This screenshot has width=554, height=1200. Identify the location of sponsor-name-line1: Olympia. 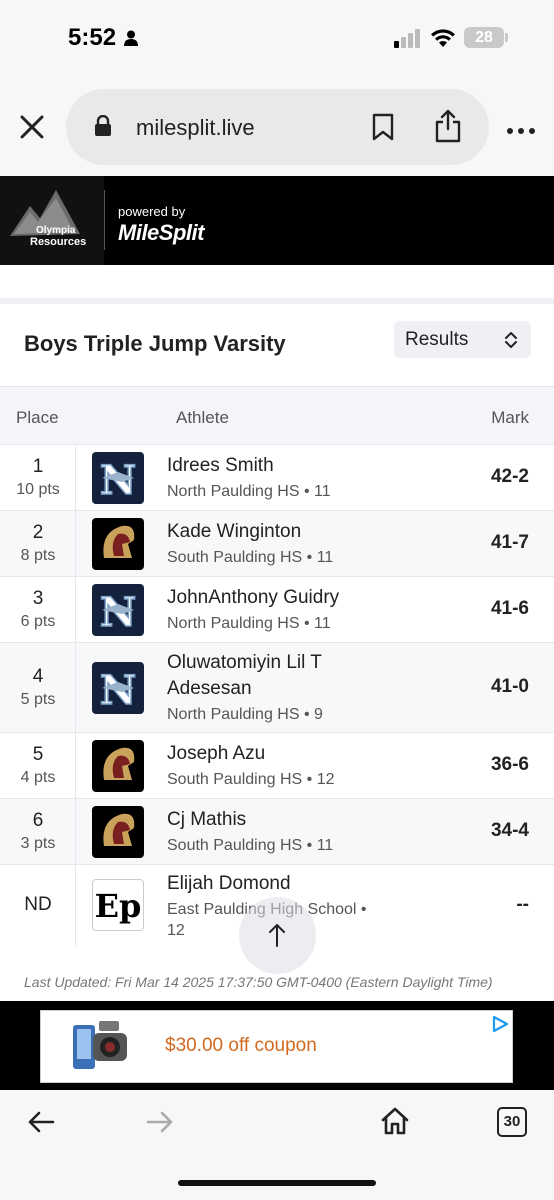
(56, 230).